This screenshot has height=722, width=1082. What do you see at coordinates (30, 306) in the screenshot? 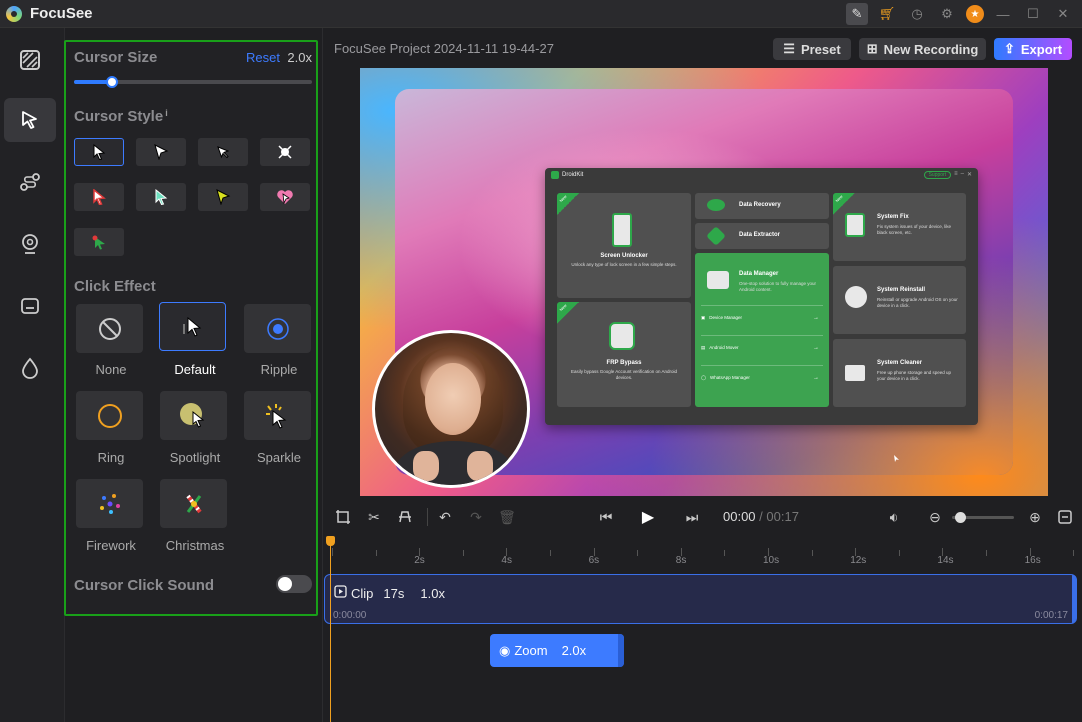
I see `caption-icon` at bounding box center [30, 306].